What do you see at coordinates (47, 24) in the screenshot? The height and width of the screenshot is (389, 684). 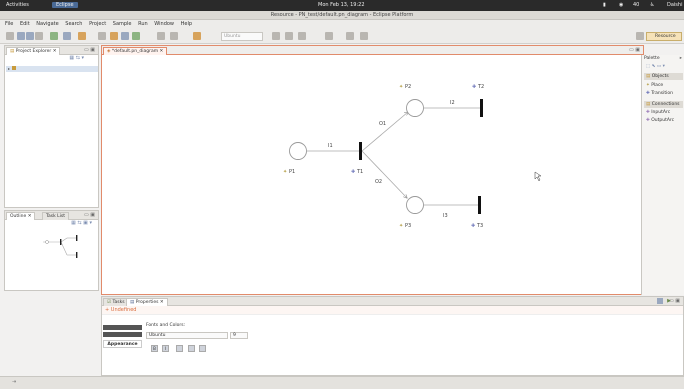 I see `menu-navigate: Navigate` at bounding box center [47, 24].